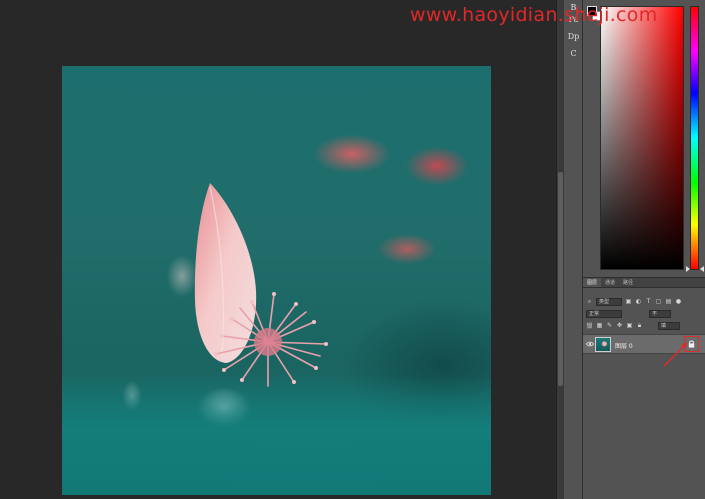  What do you see at coordinates (609, 325) in the screenshot?
I see `lock-pixels-icon: ✎` at bounding box center [609, 325].